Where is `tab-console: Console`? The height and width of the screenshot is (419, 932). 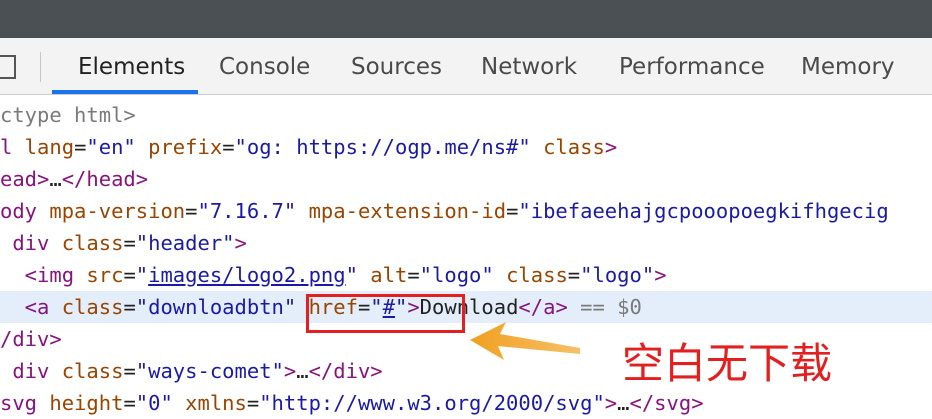 tab-console: Console is located at coordinates (264, 67).